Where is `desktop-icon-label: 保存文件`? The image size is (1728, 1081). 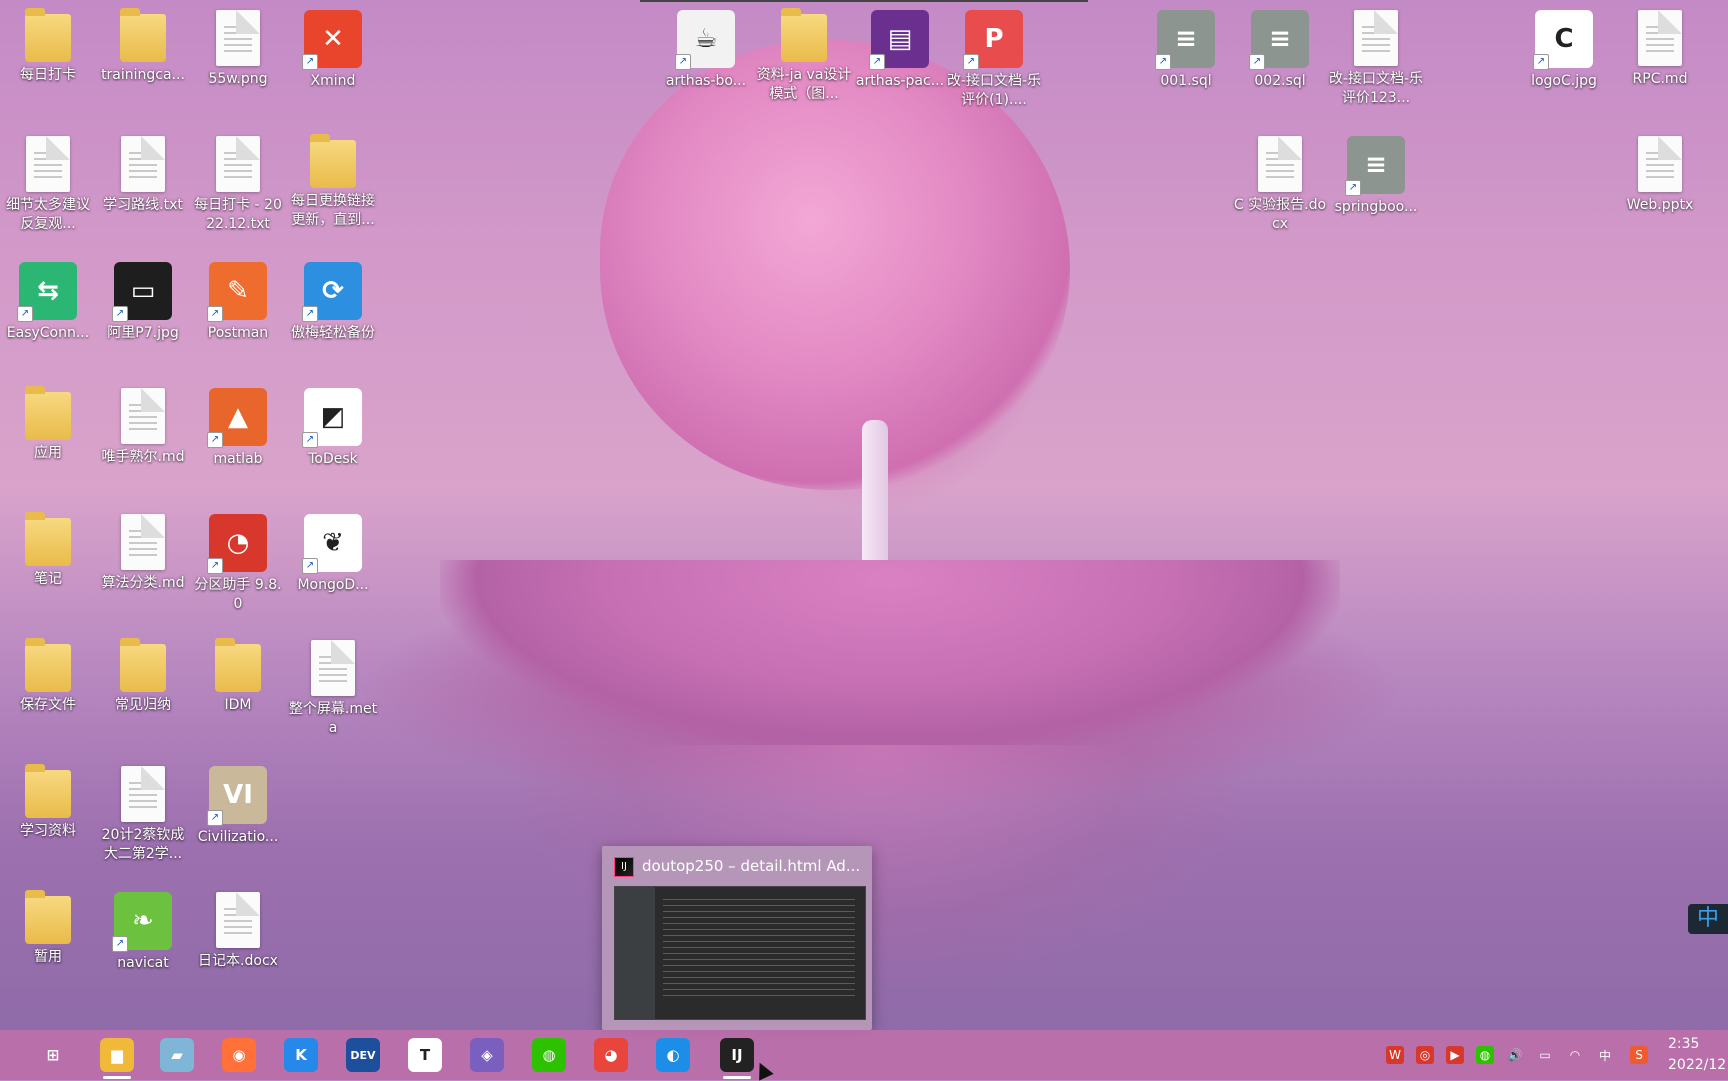
desktop-icon-label: 保存文件 is located at coordinates (48, 705).